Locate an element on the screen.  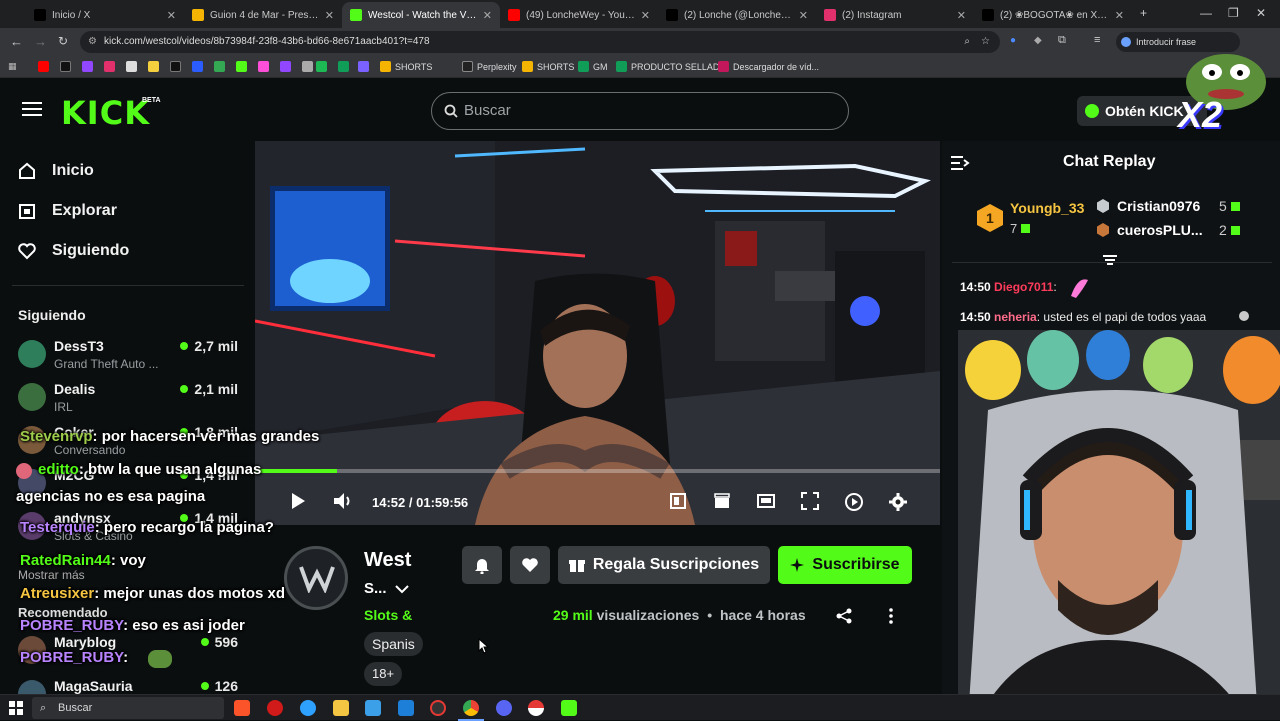
forward-icon: → is located at coordinates (40, 41).